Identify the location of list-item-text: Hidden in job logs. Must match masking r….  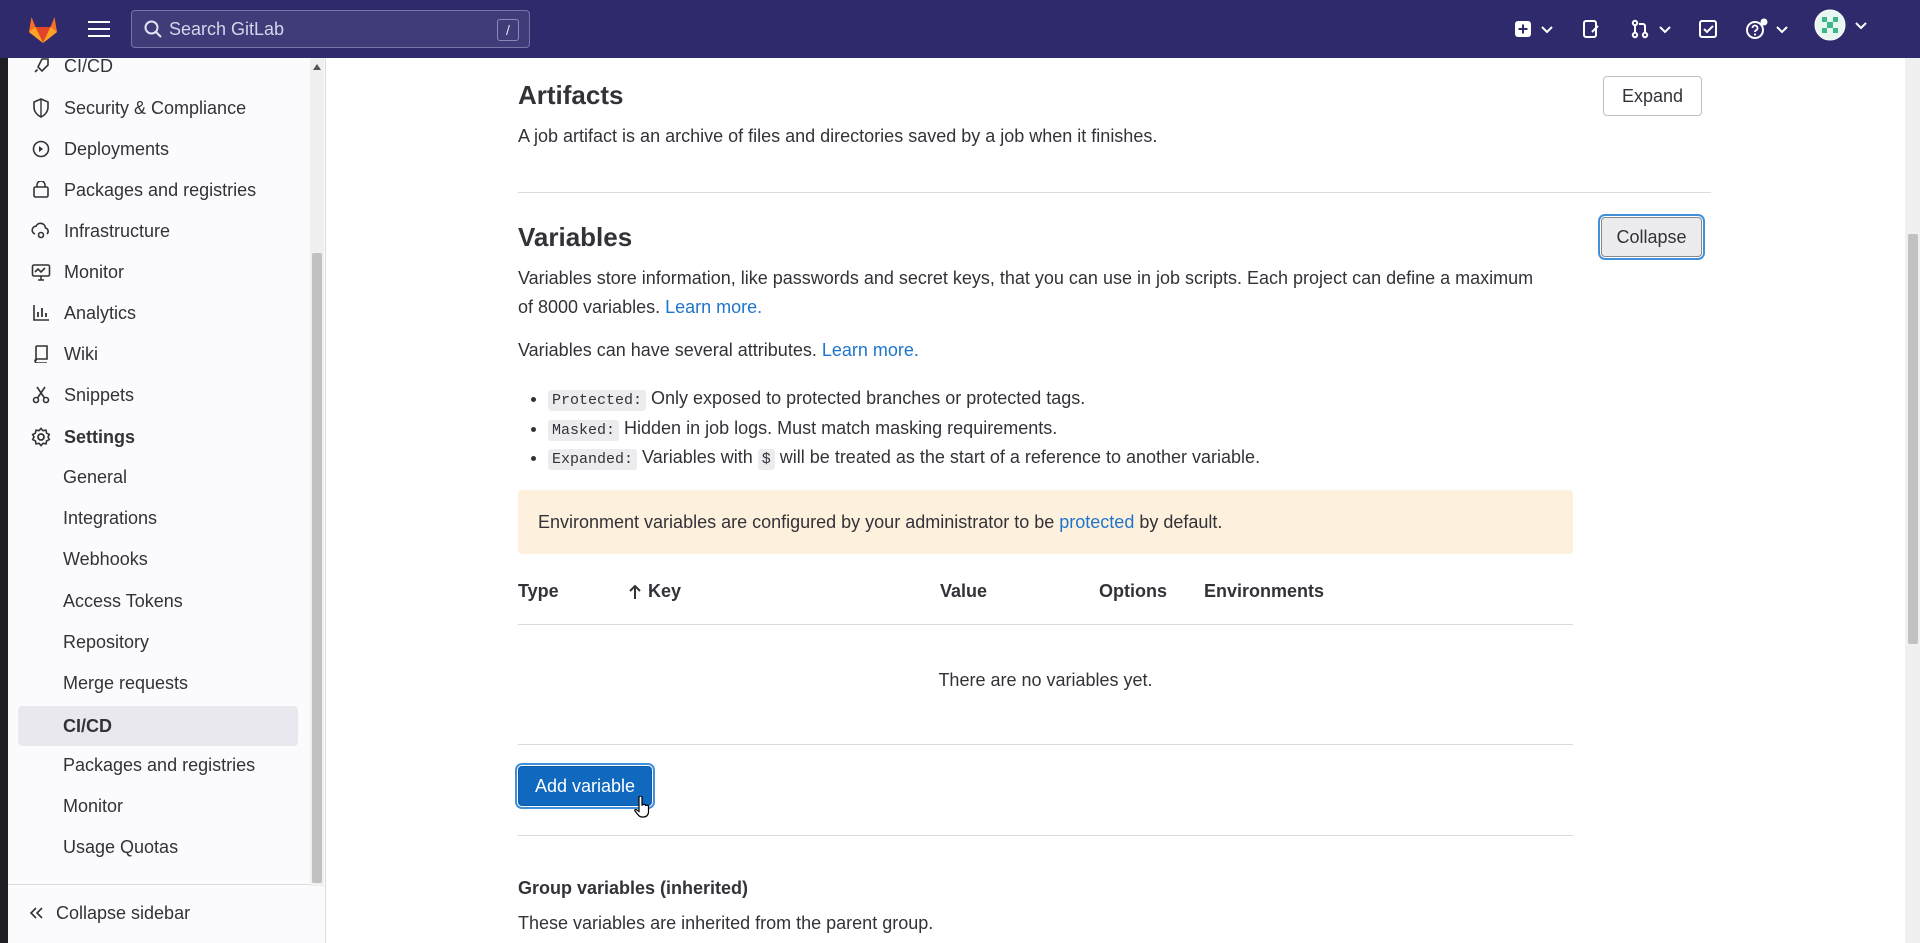
(841, 427).